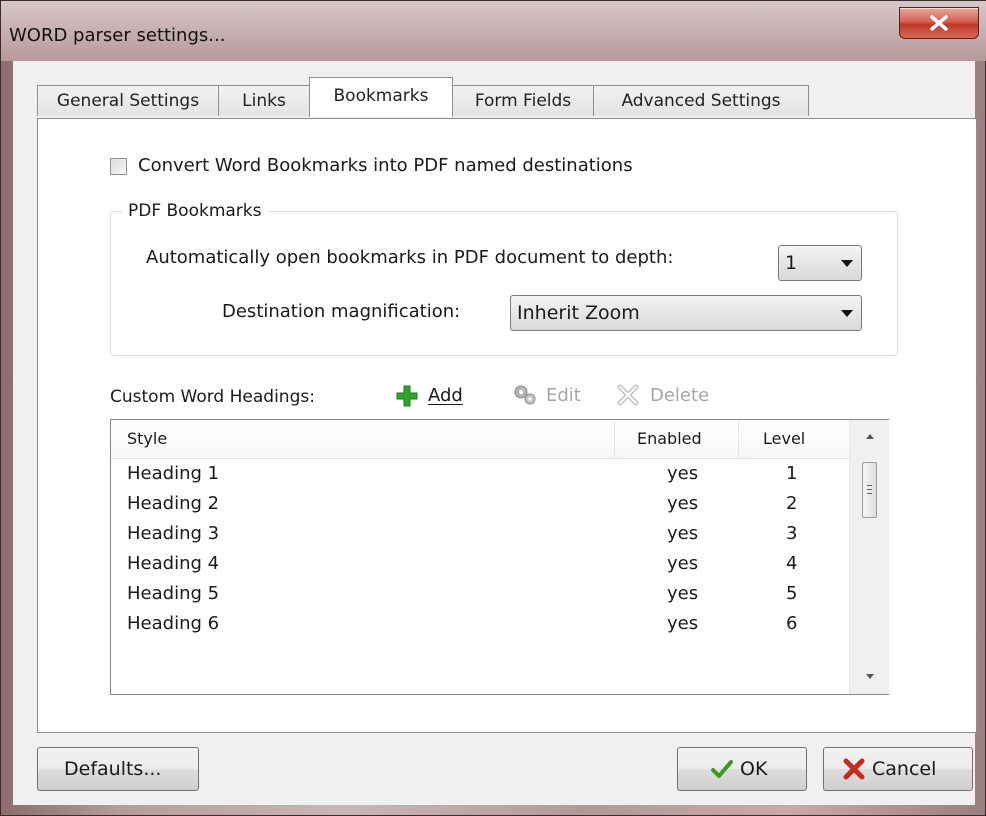  Describe the element at coordinates (128, 100) in the screenshot. I see `tab-general-settings: General Settings` at that location.